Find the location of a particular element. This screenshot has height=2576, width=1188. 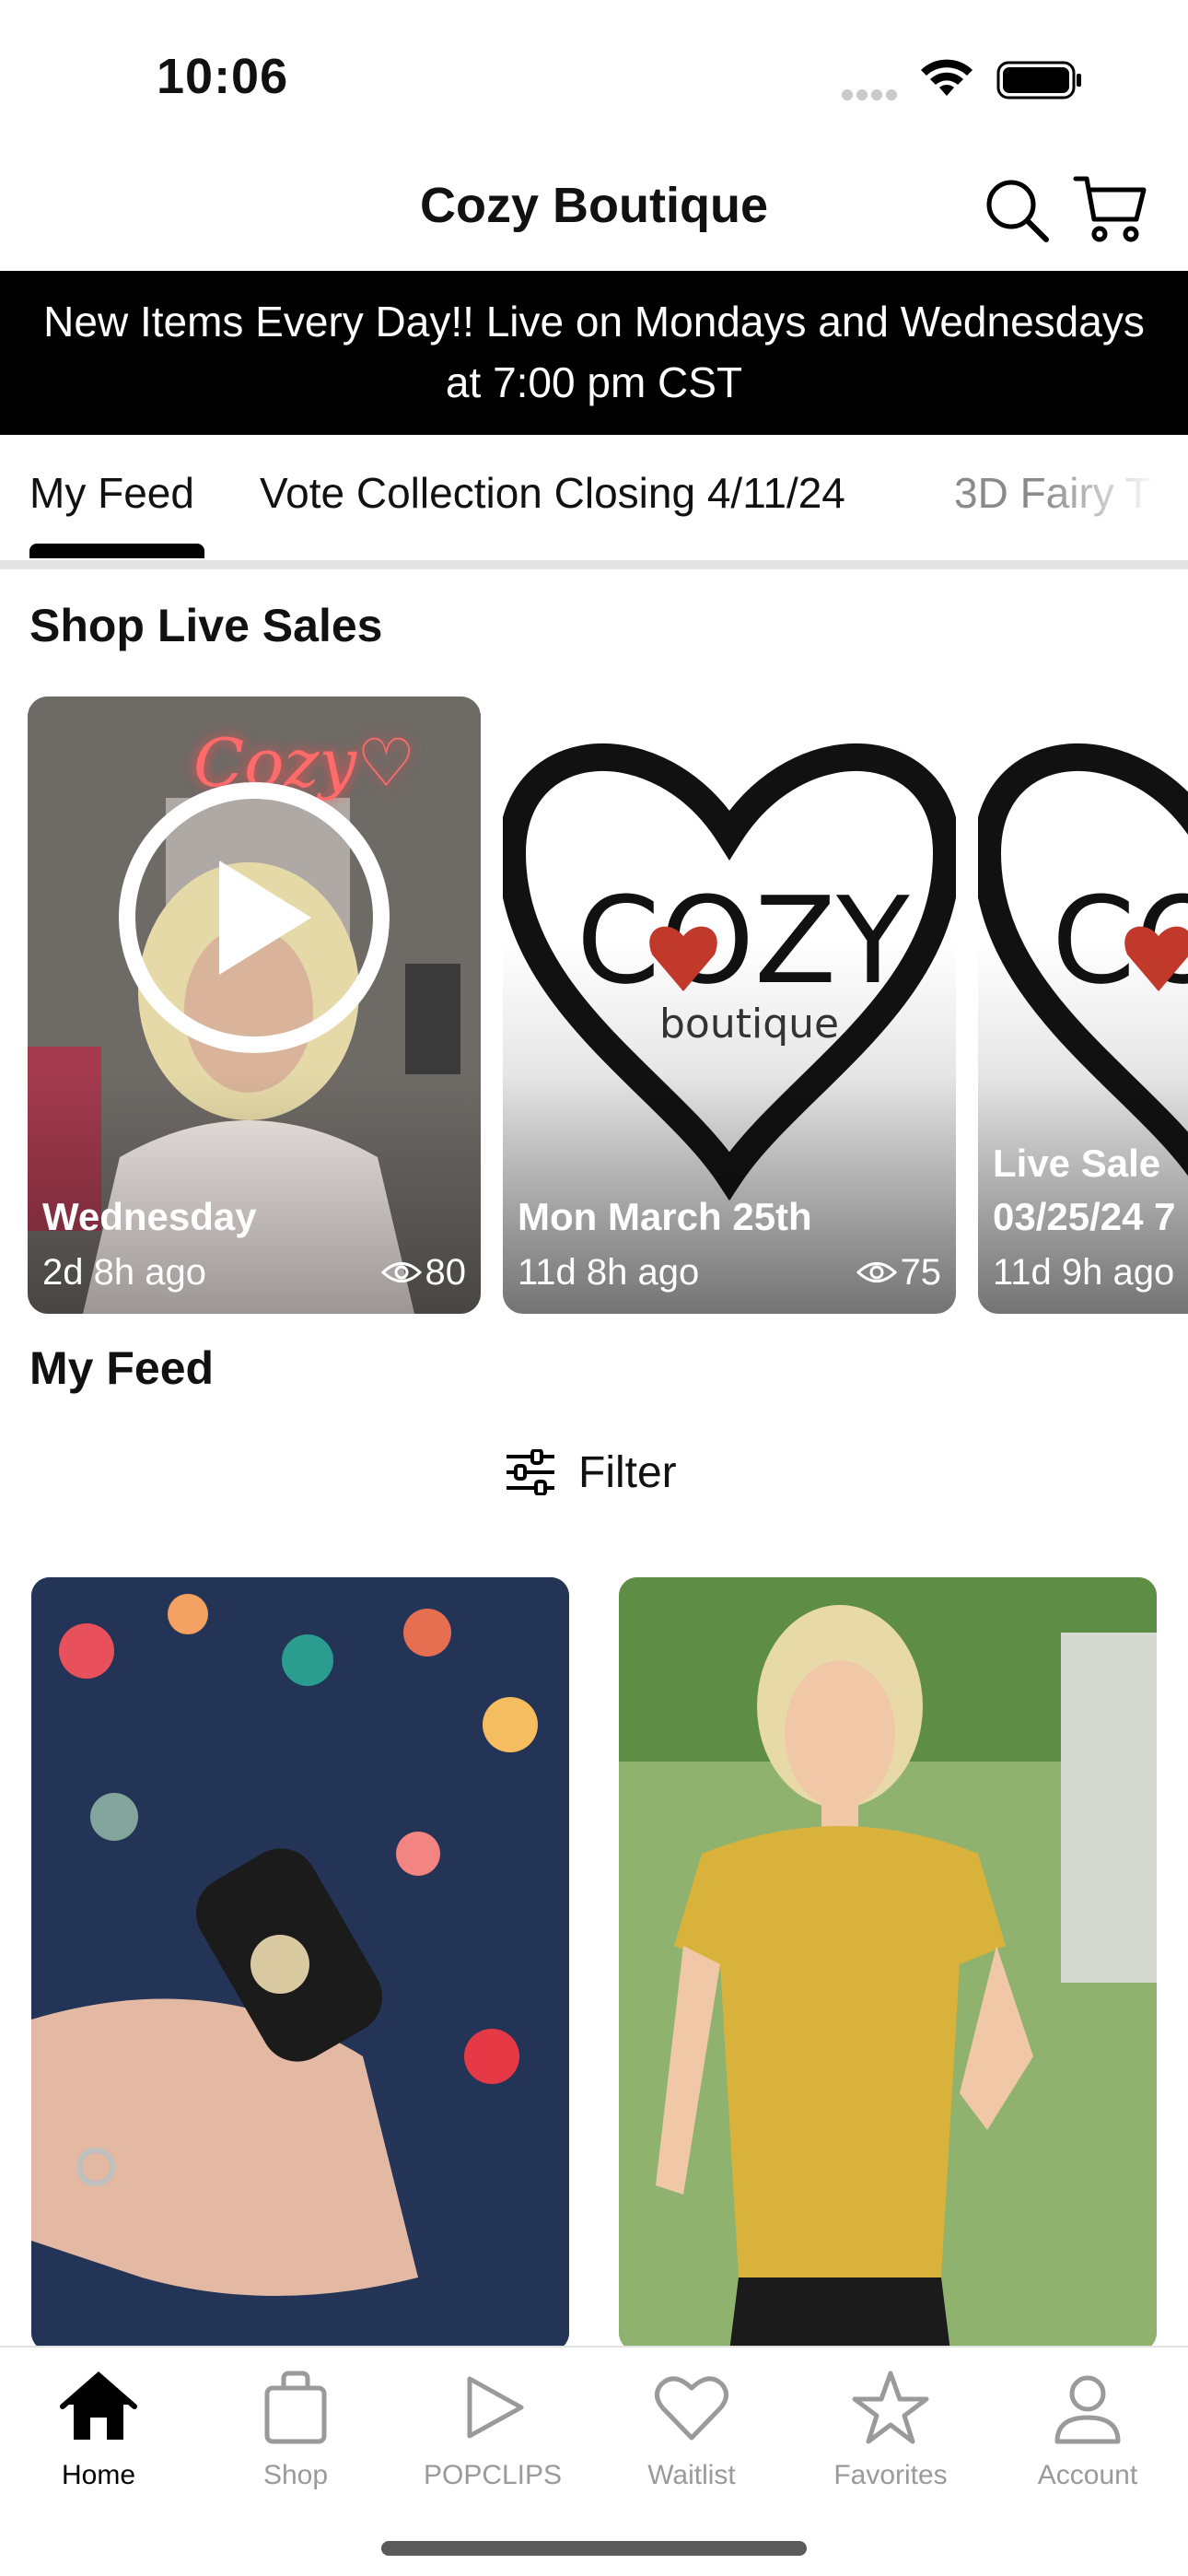

my-feed-heading: My Feed is located at coordinates (122, 1368).